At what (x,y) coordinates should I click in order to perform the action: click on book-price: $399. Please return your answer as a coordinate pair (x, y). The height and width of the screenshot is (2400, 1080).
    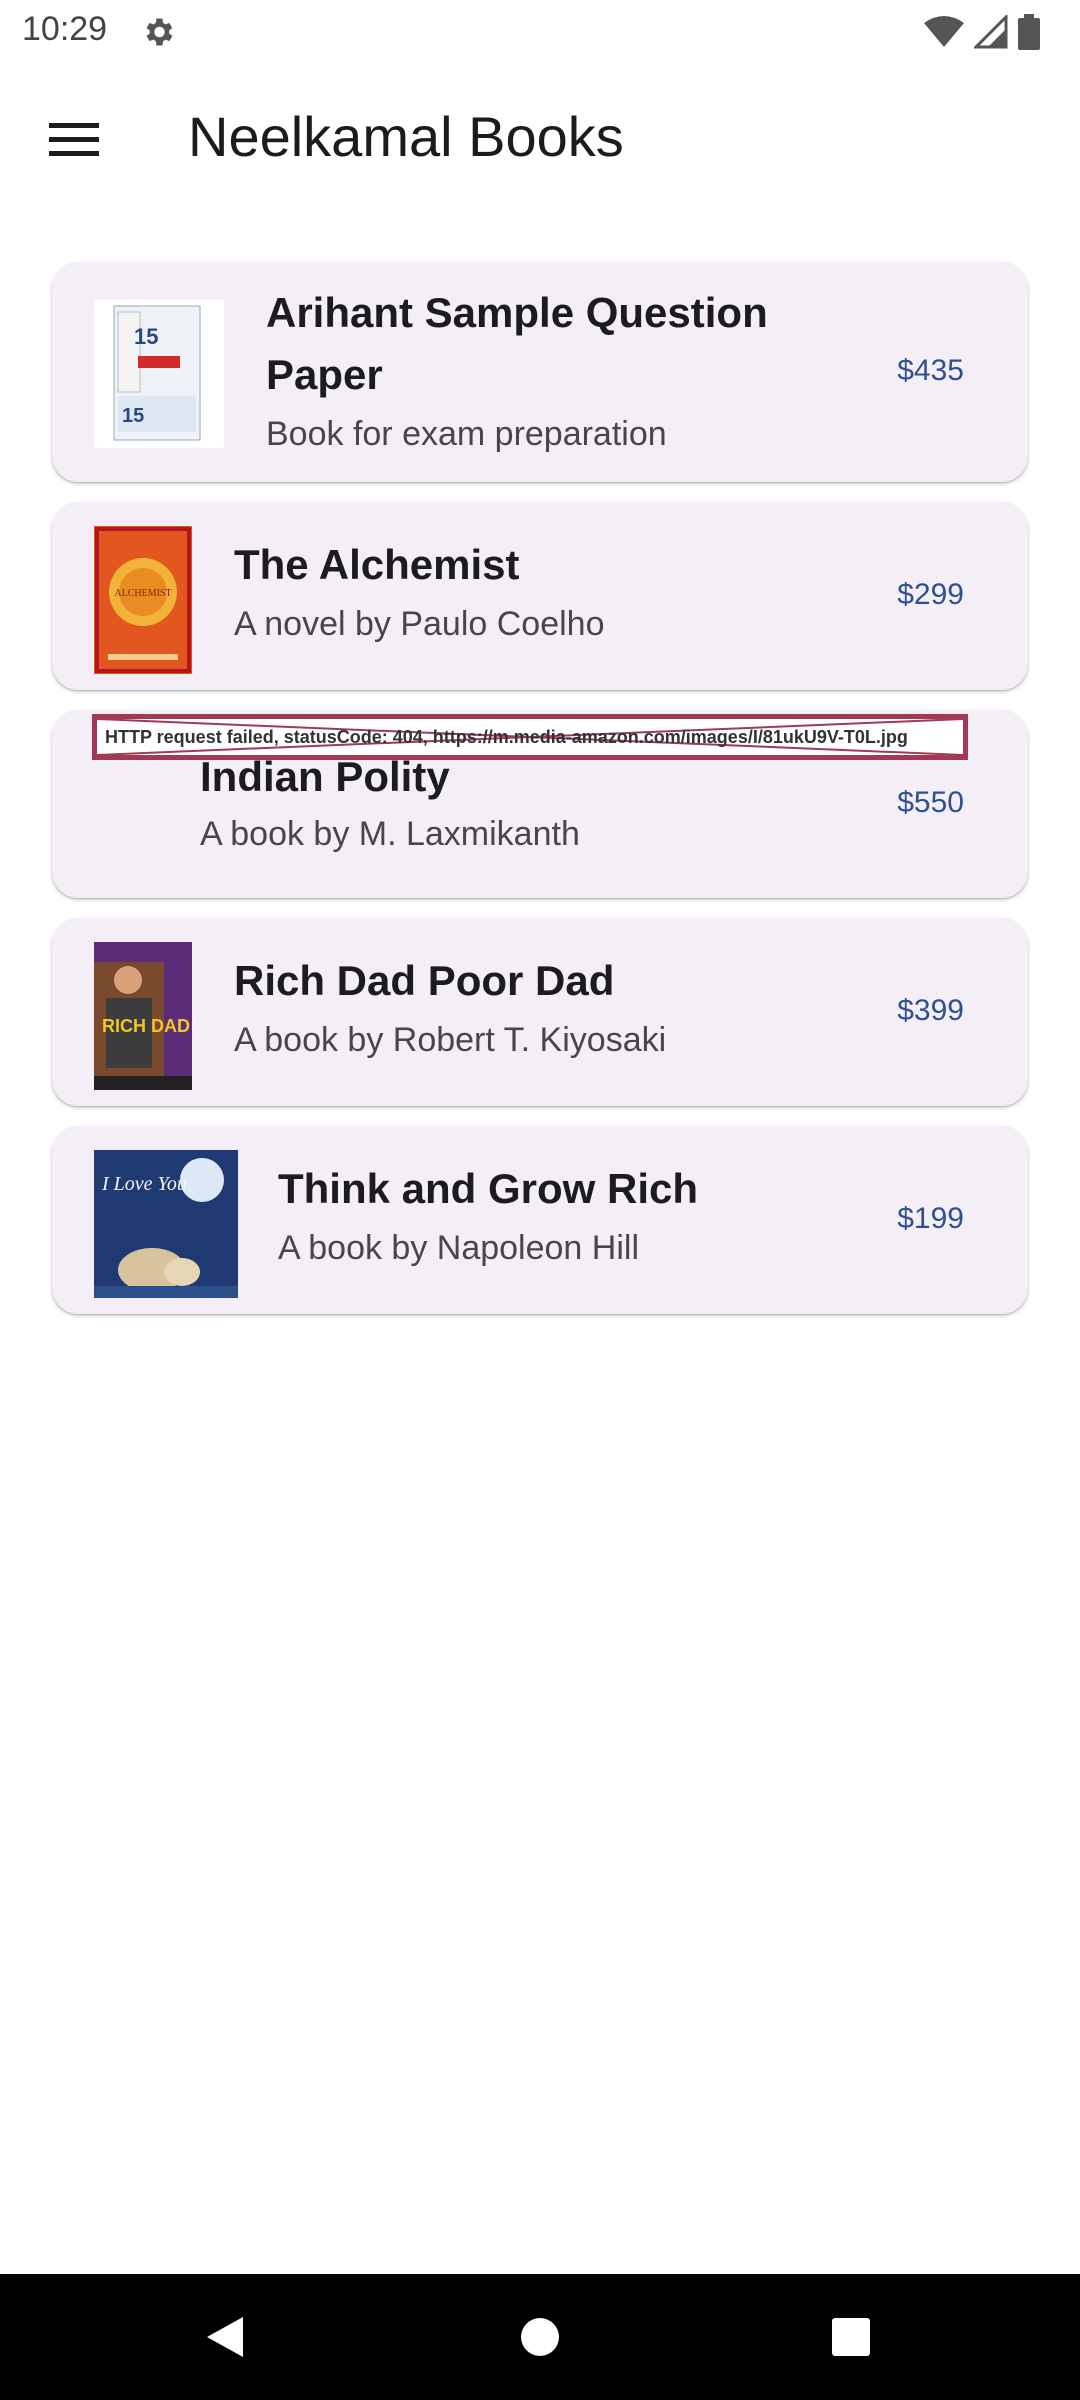
    Looking at the image, I should click on (930, 1010).